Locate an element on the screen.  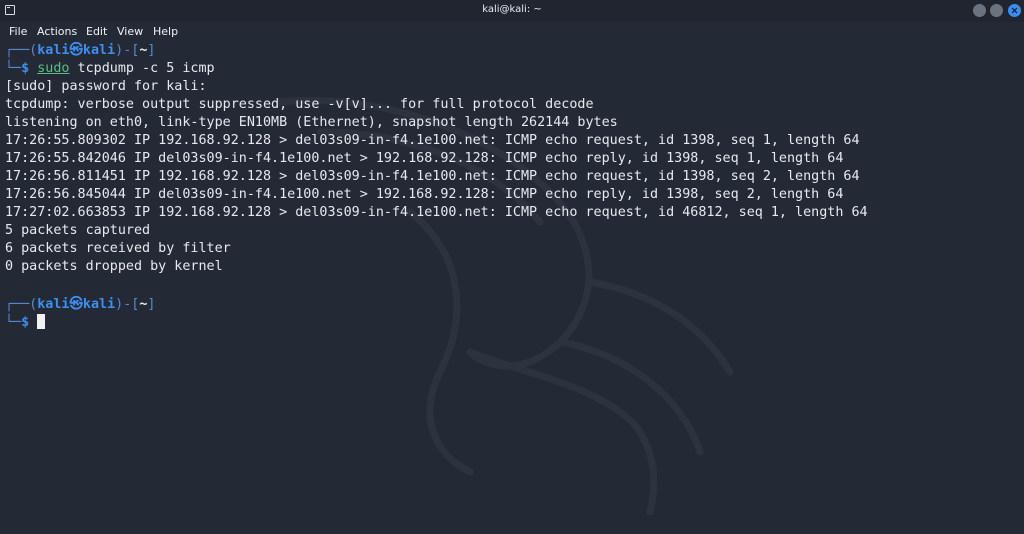
prompt-line-2: ┌──(kali㉿kali)-[~] is located at coordinates (80, 305).